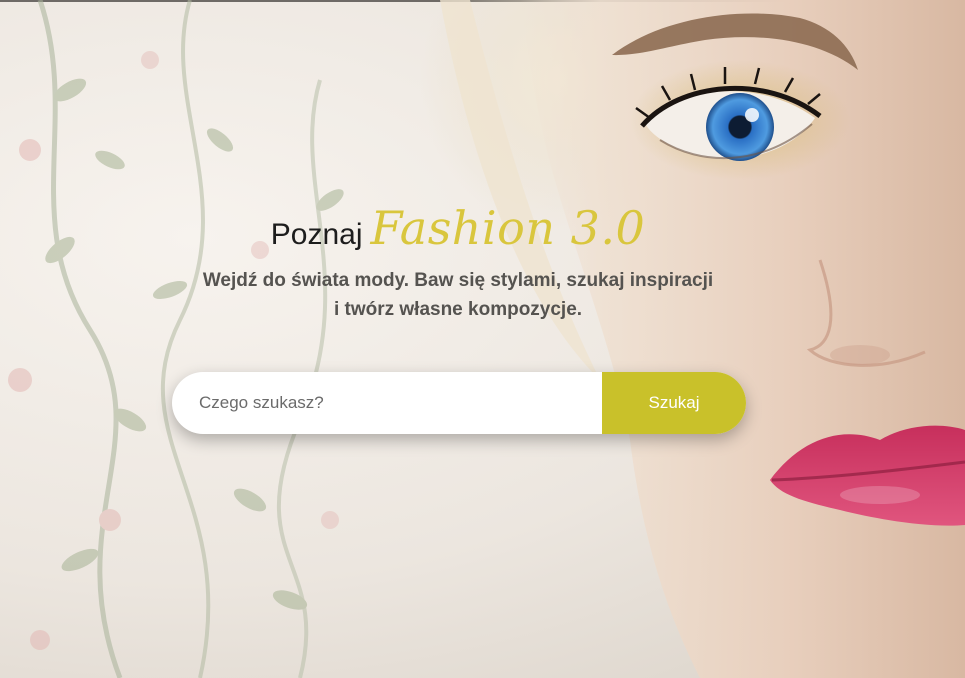 This screenshot has height=678, width=965. I want to click on subtitle-line-2: i twórz własne kompozycje., so click(458, 309).